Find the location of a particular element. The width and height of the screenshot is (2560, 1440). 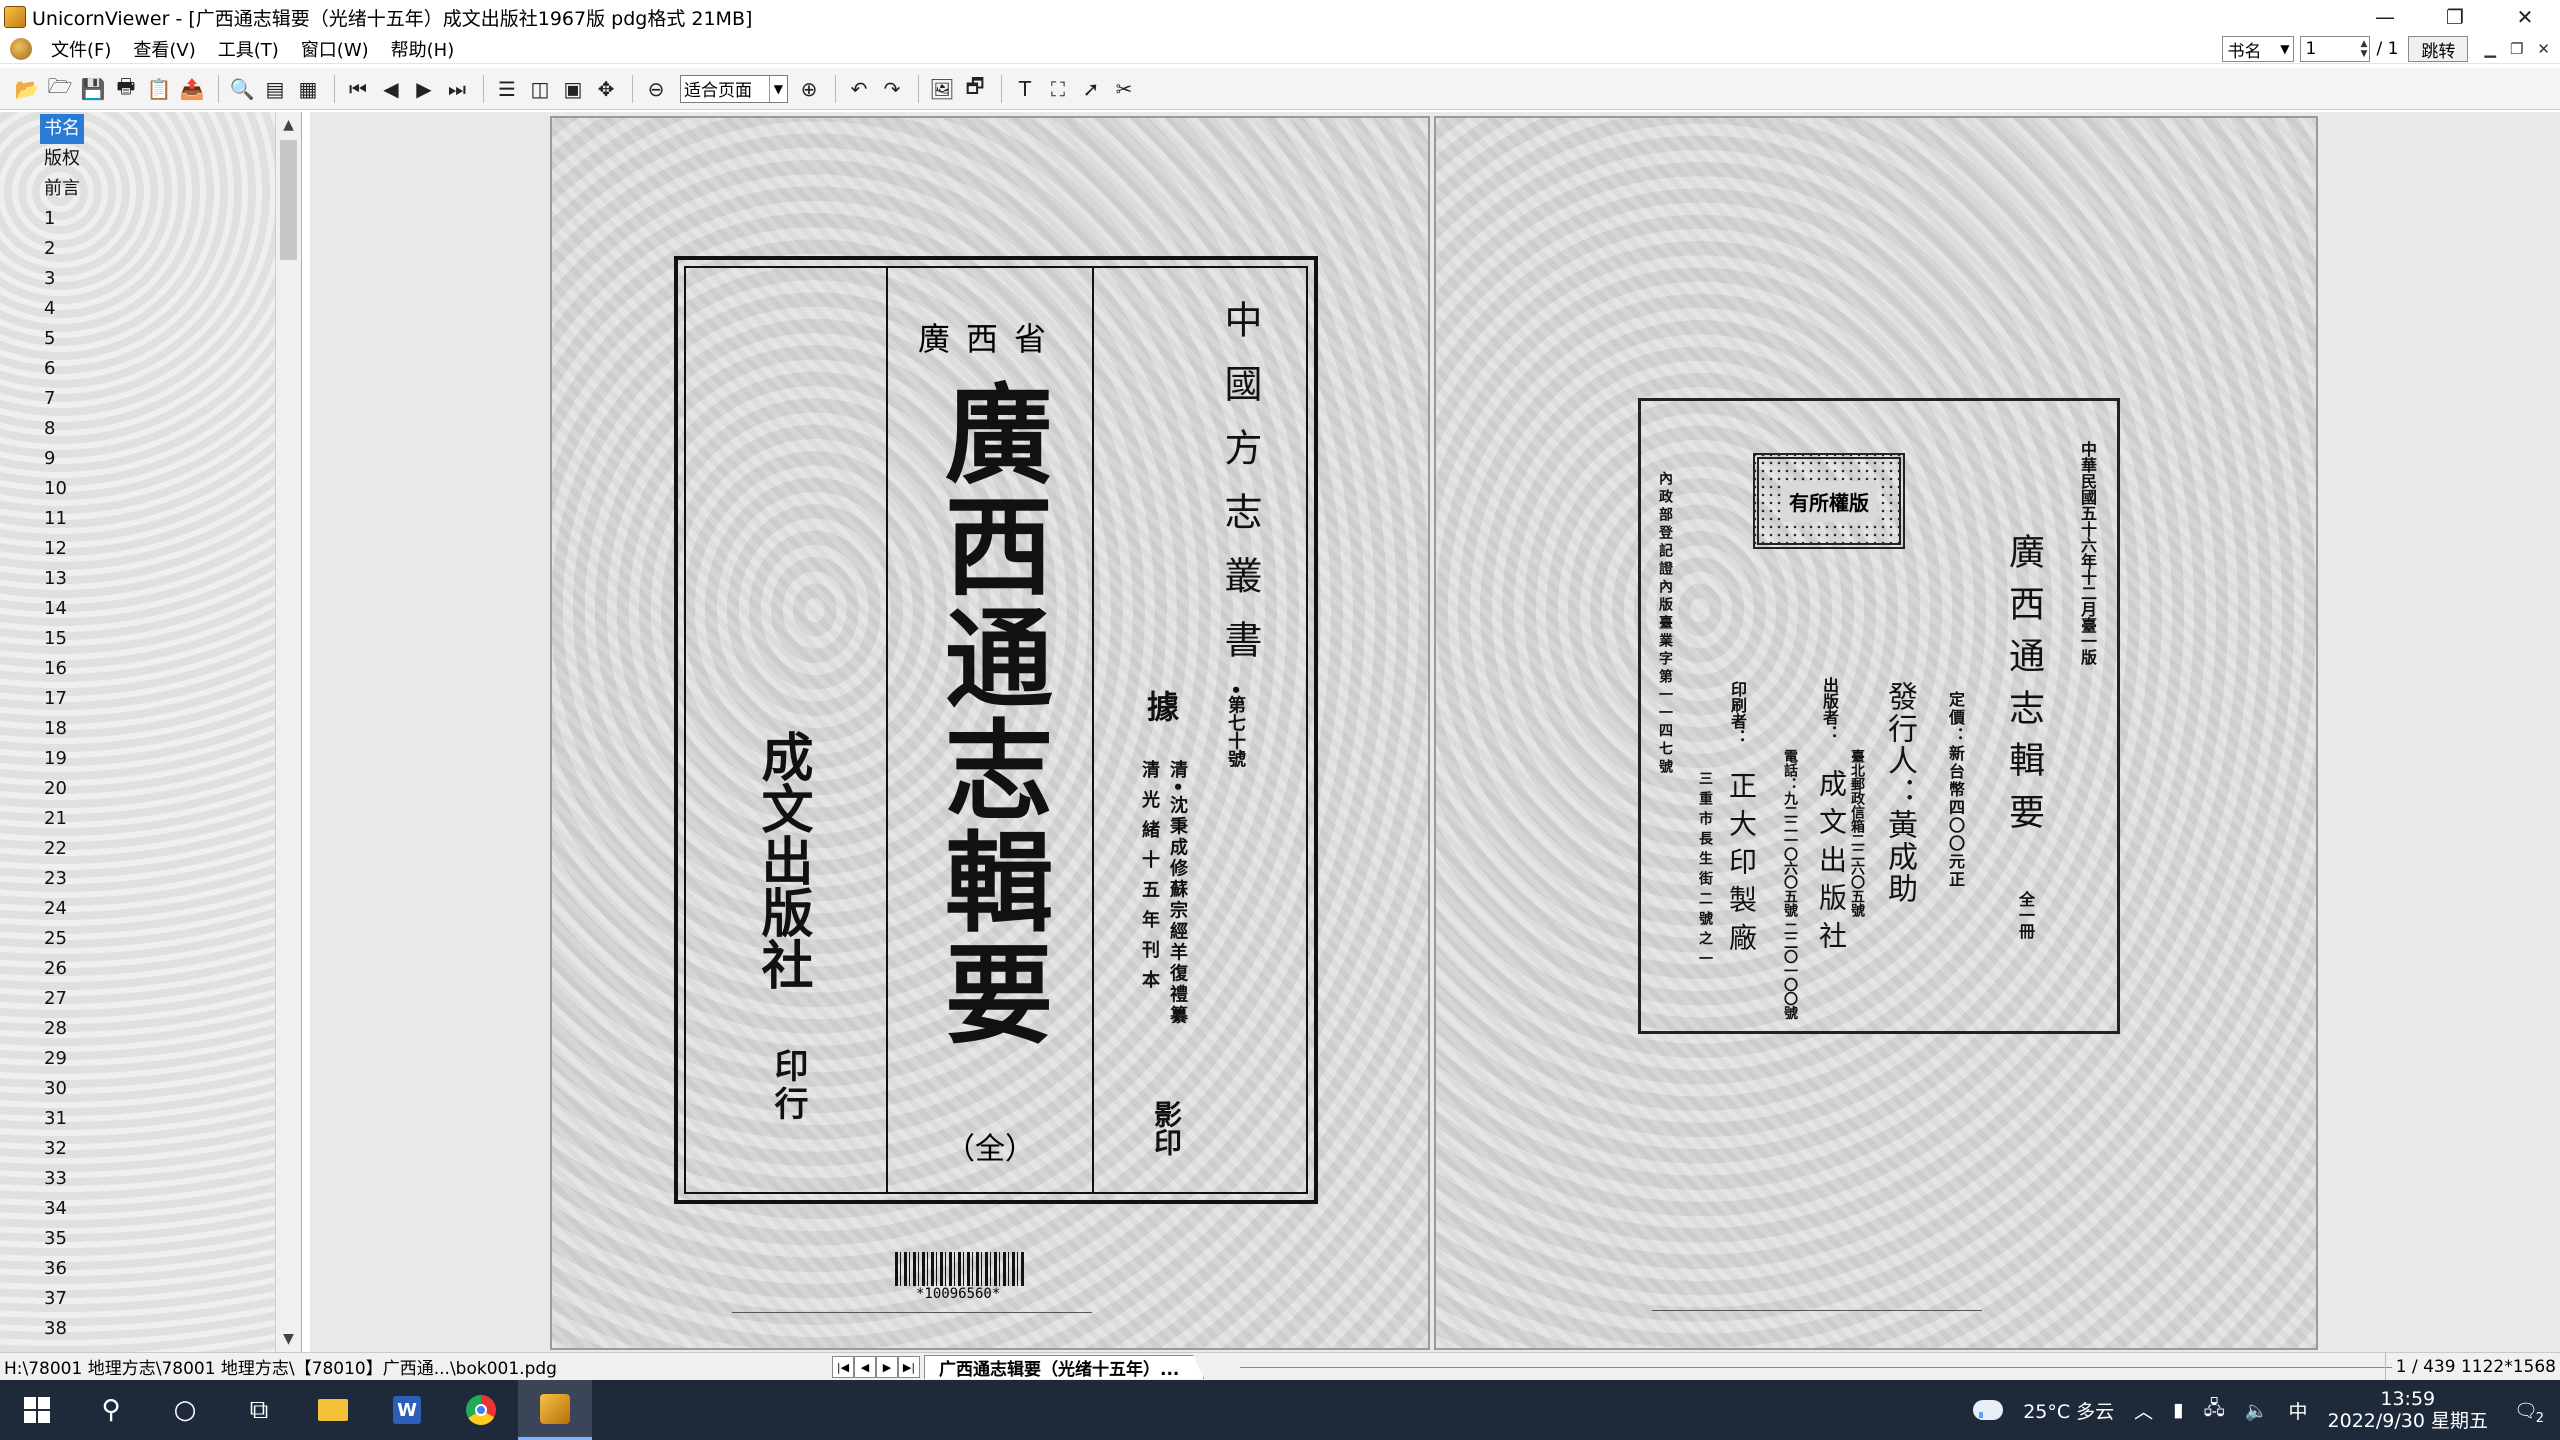

toc-item: 13 is located at coordinates (62, 579).